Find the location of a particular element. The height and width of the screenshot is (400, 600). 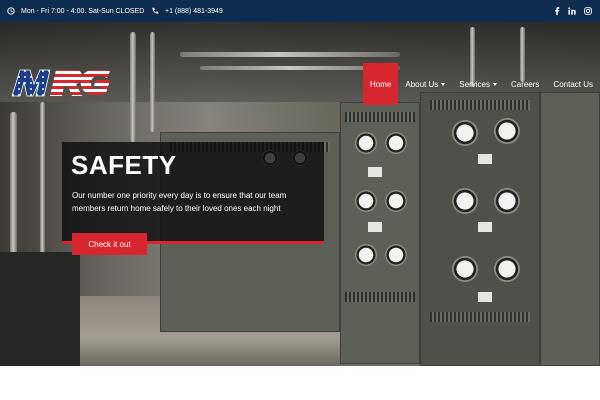

nav-item-home: Home is located at coordinates (381, 84).